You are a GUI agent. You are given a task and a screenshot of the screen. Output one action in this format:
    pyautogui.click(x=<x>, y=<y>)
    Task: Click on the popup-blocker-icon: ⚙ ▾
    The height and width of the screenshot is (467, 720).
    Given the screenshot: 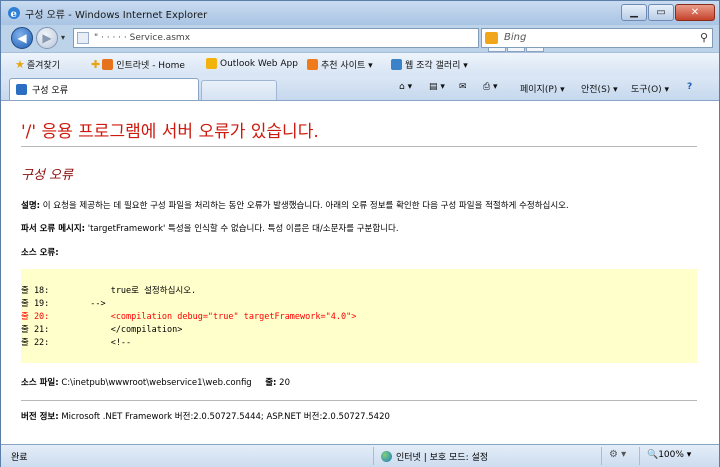 What is the action you would take?
    pyautogui.click(x=617, y=454)
    